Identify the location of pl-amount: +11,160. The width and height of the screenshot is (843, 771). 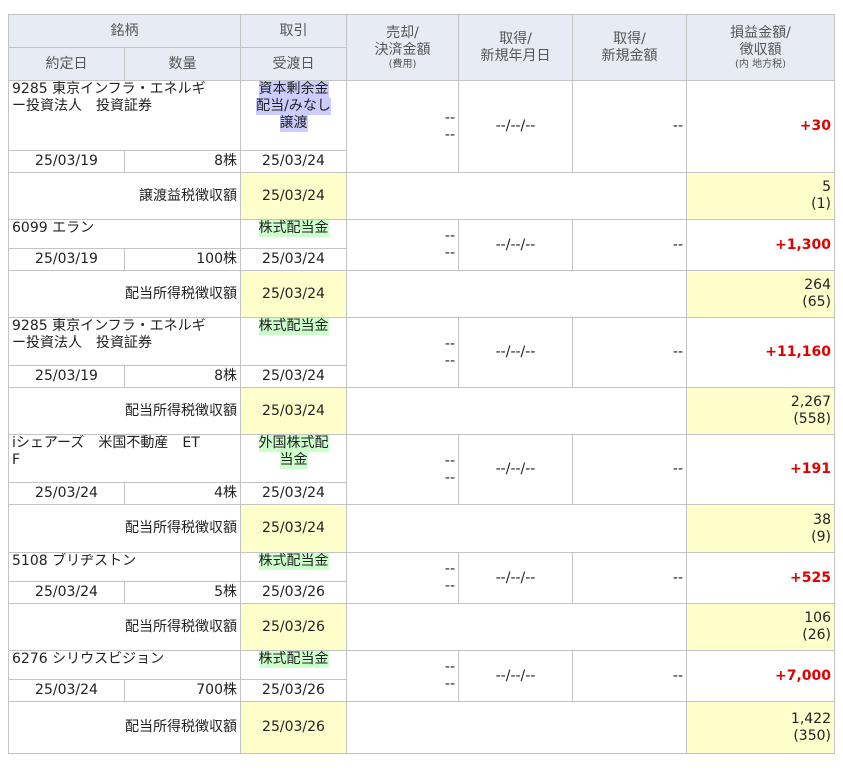
(760, 352).